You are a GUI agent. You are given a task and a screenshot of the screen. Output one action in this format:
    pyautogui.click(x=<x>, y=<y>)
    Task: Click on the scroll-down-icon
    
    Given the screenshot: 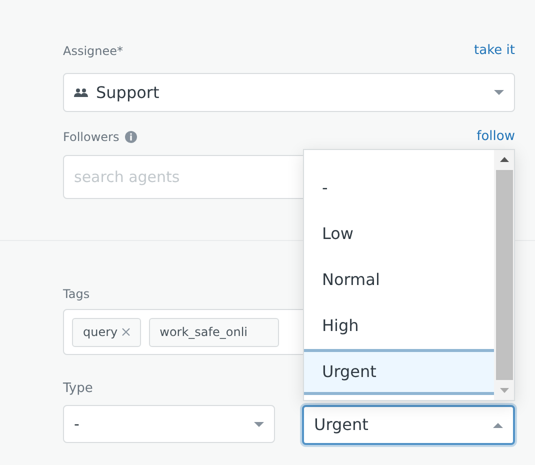 What is the action you would take?
    pyautogui.click(x=504, y=390)
    